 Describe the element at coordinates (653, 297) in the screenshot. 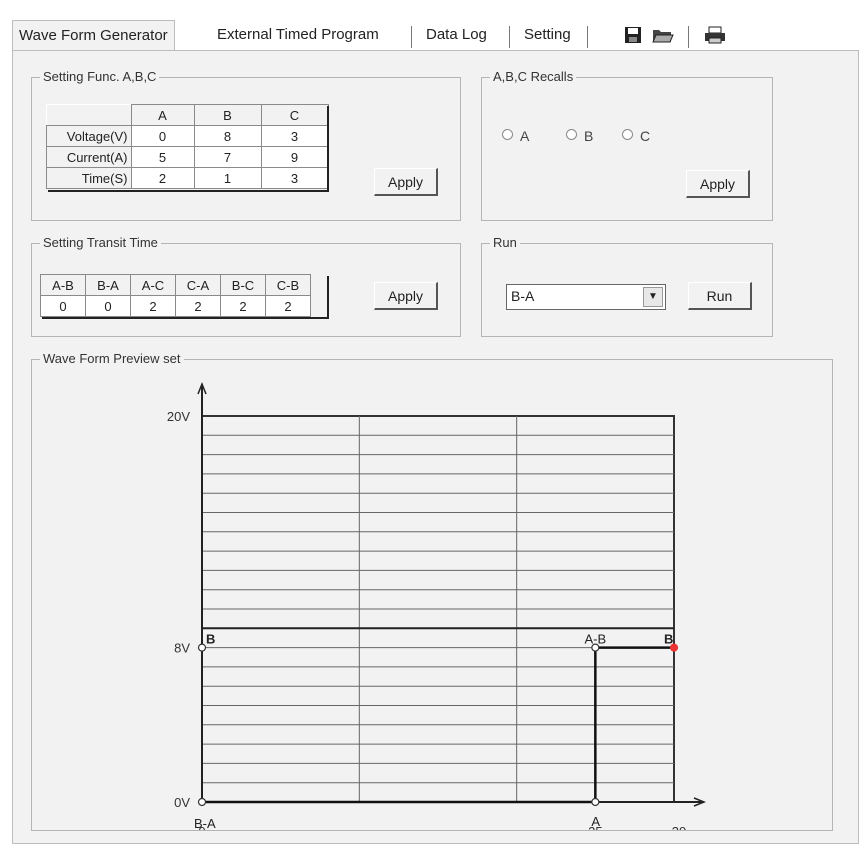

I see `chevron-down-icon: ▼` at that location.